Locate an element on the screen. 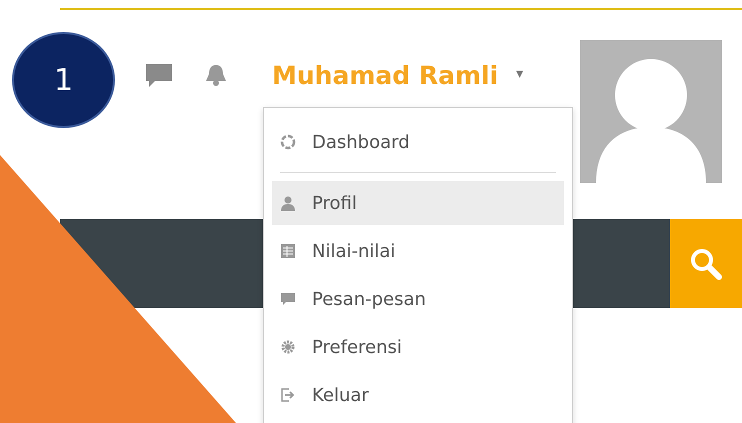 The image size is (742, 423). caret-icon: ▾ is located at coordinates (520, 74).